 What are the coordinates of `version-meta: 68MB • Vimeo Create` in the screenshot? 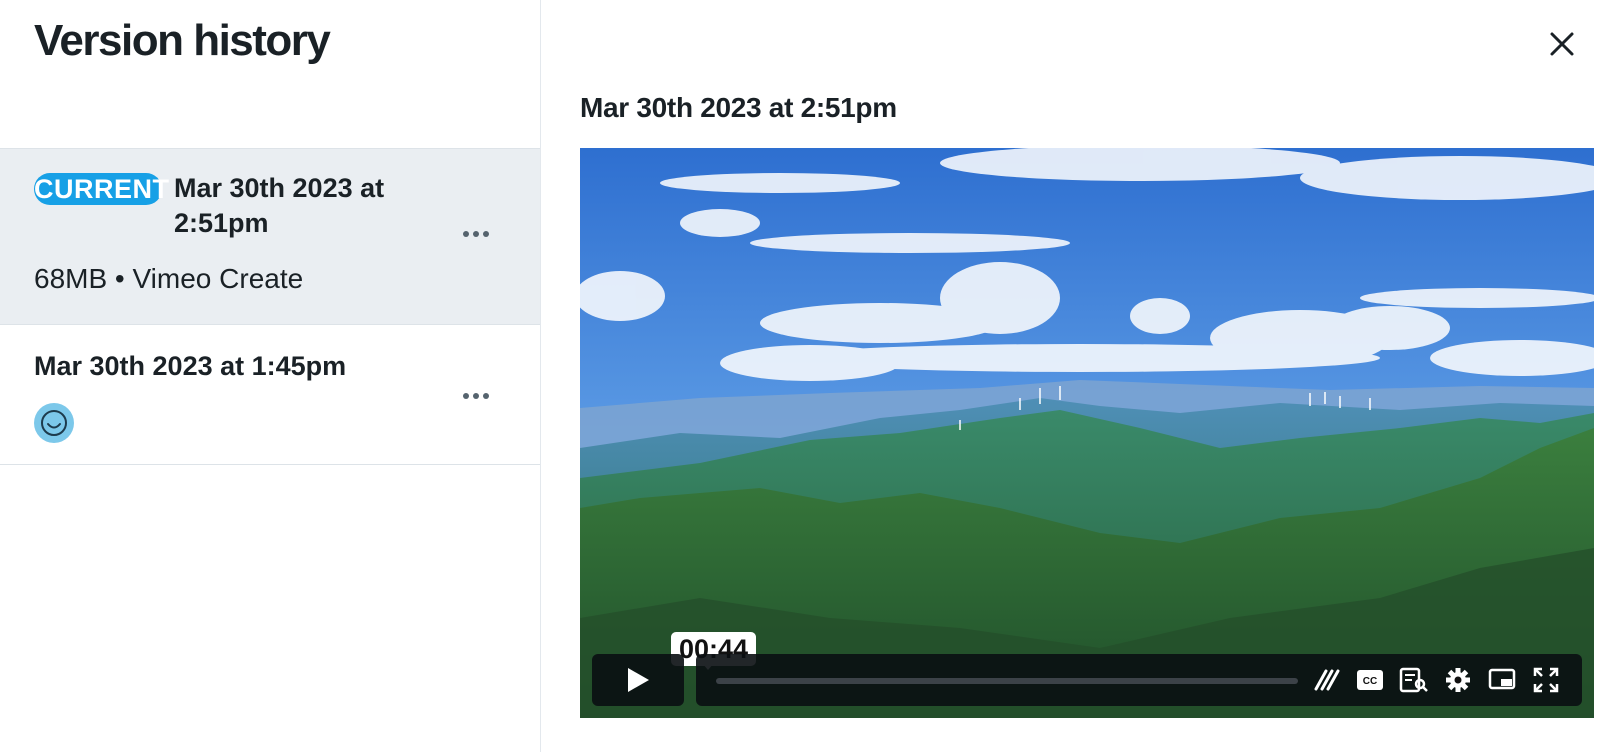 It's located at (169, 278).